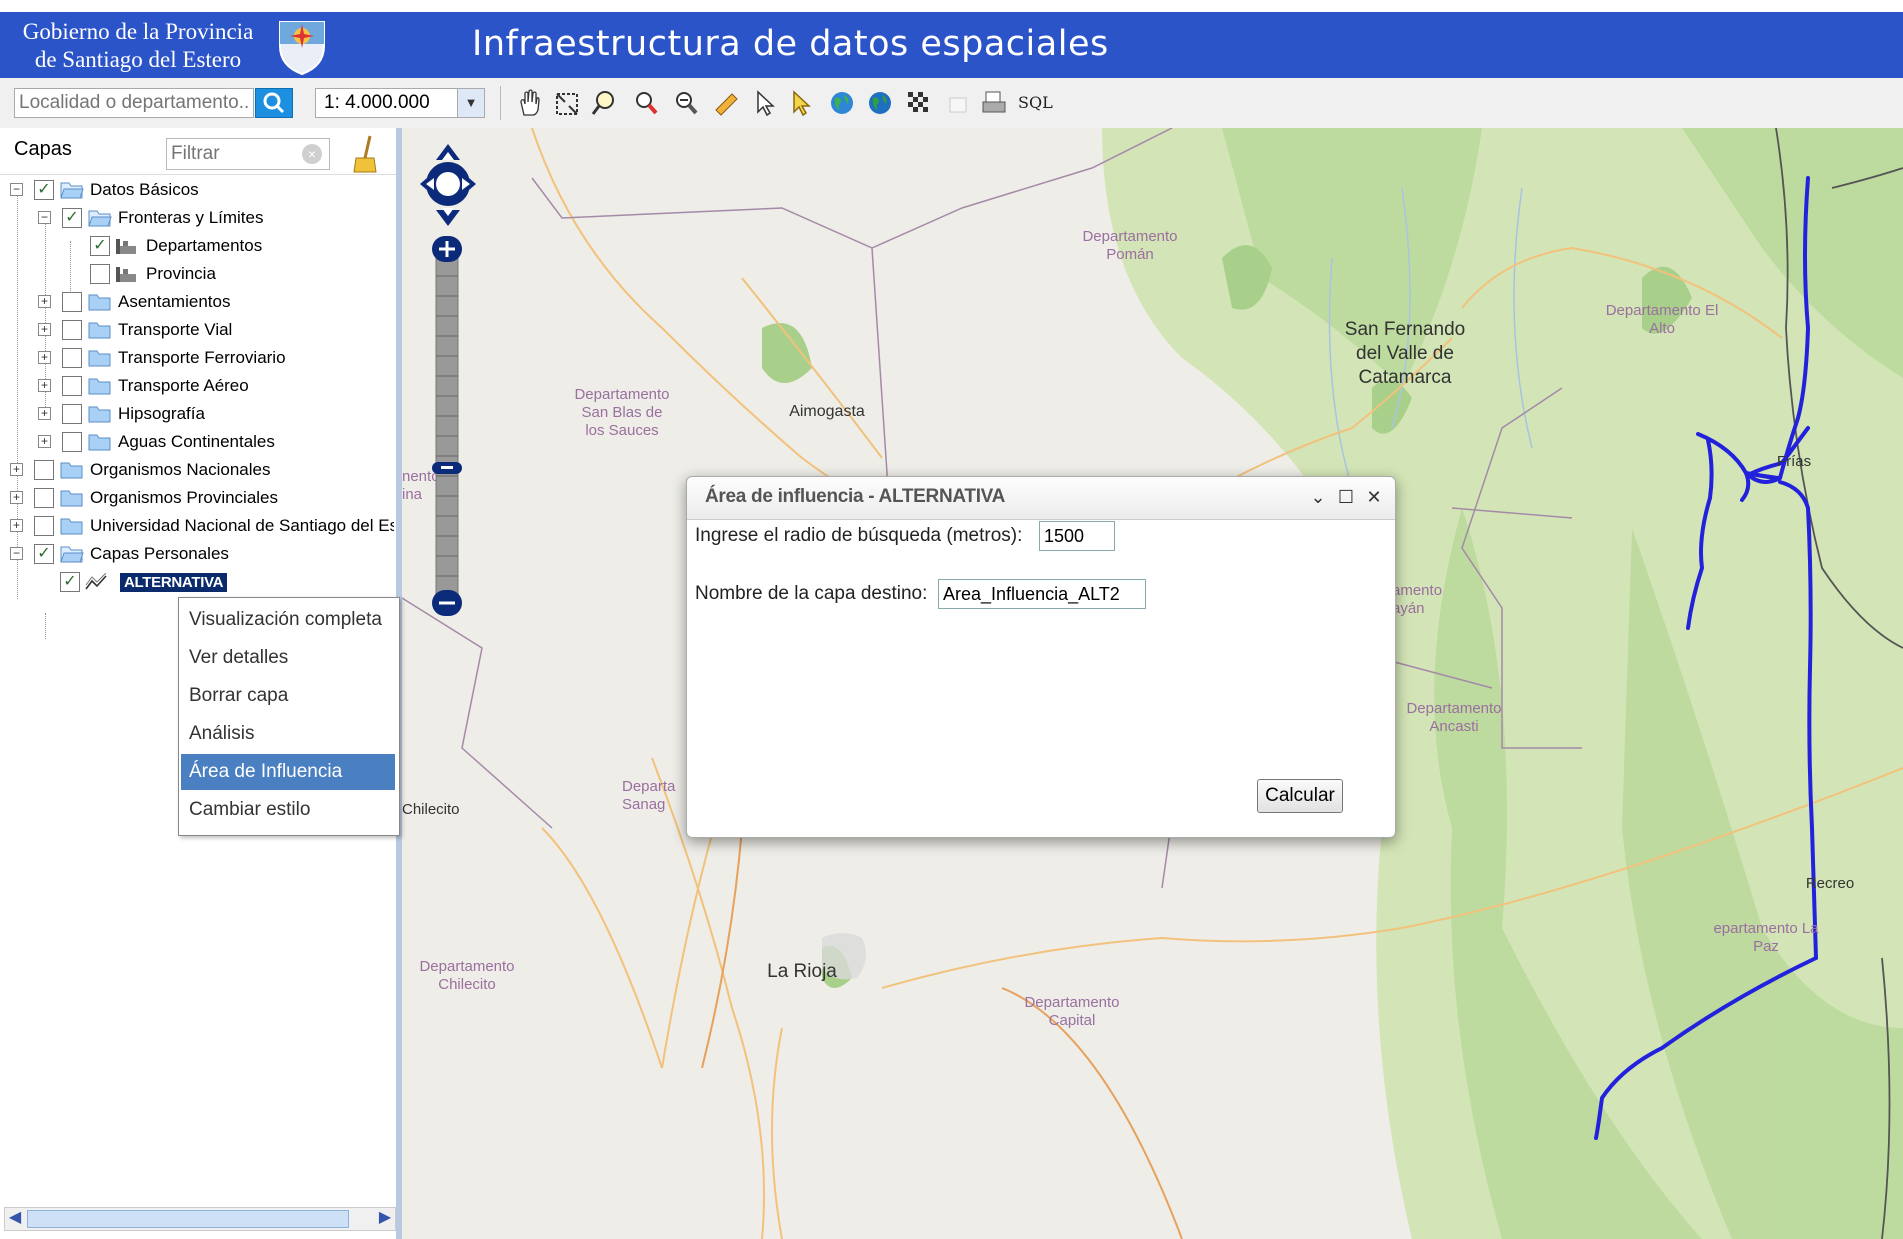 The height and width of the screenshot is (1239, 1903). Describe the element at coordinates (1035, 102) in the screenshot. I see `sql-button: SQL` at that location.